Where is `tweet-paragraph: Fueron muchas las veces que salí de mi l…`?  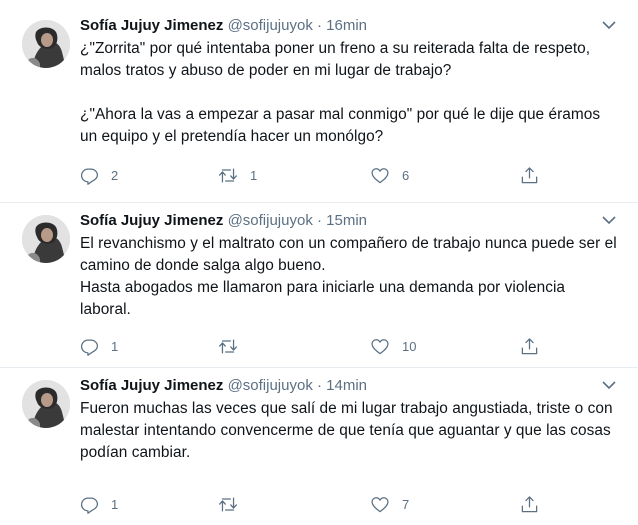
tweet-paragraph: Fueron muchas las veces que salí de mi l… is located at coordinates (346, 430).